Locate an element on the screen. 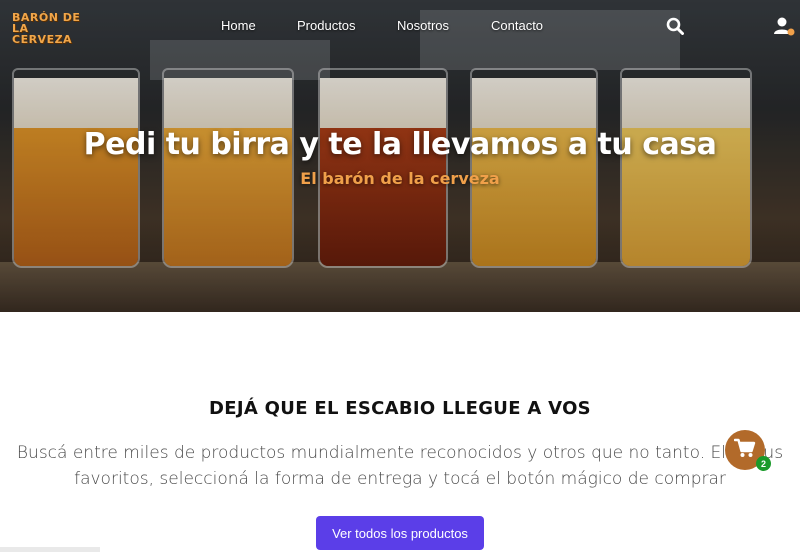 The height and width of the screenshot is (552, 800). brand-logo: BARÓN DE LA CERVEZA is located at coordinates (55, 28).